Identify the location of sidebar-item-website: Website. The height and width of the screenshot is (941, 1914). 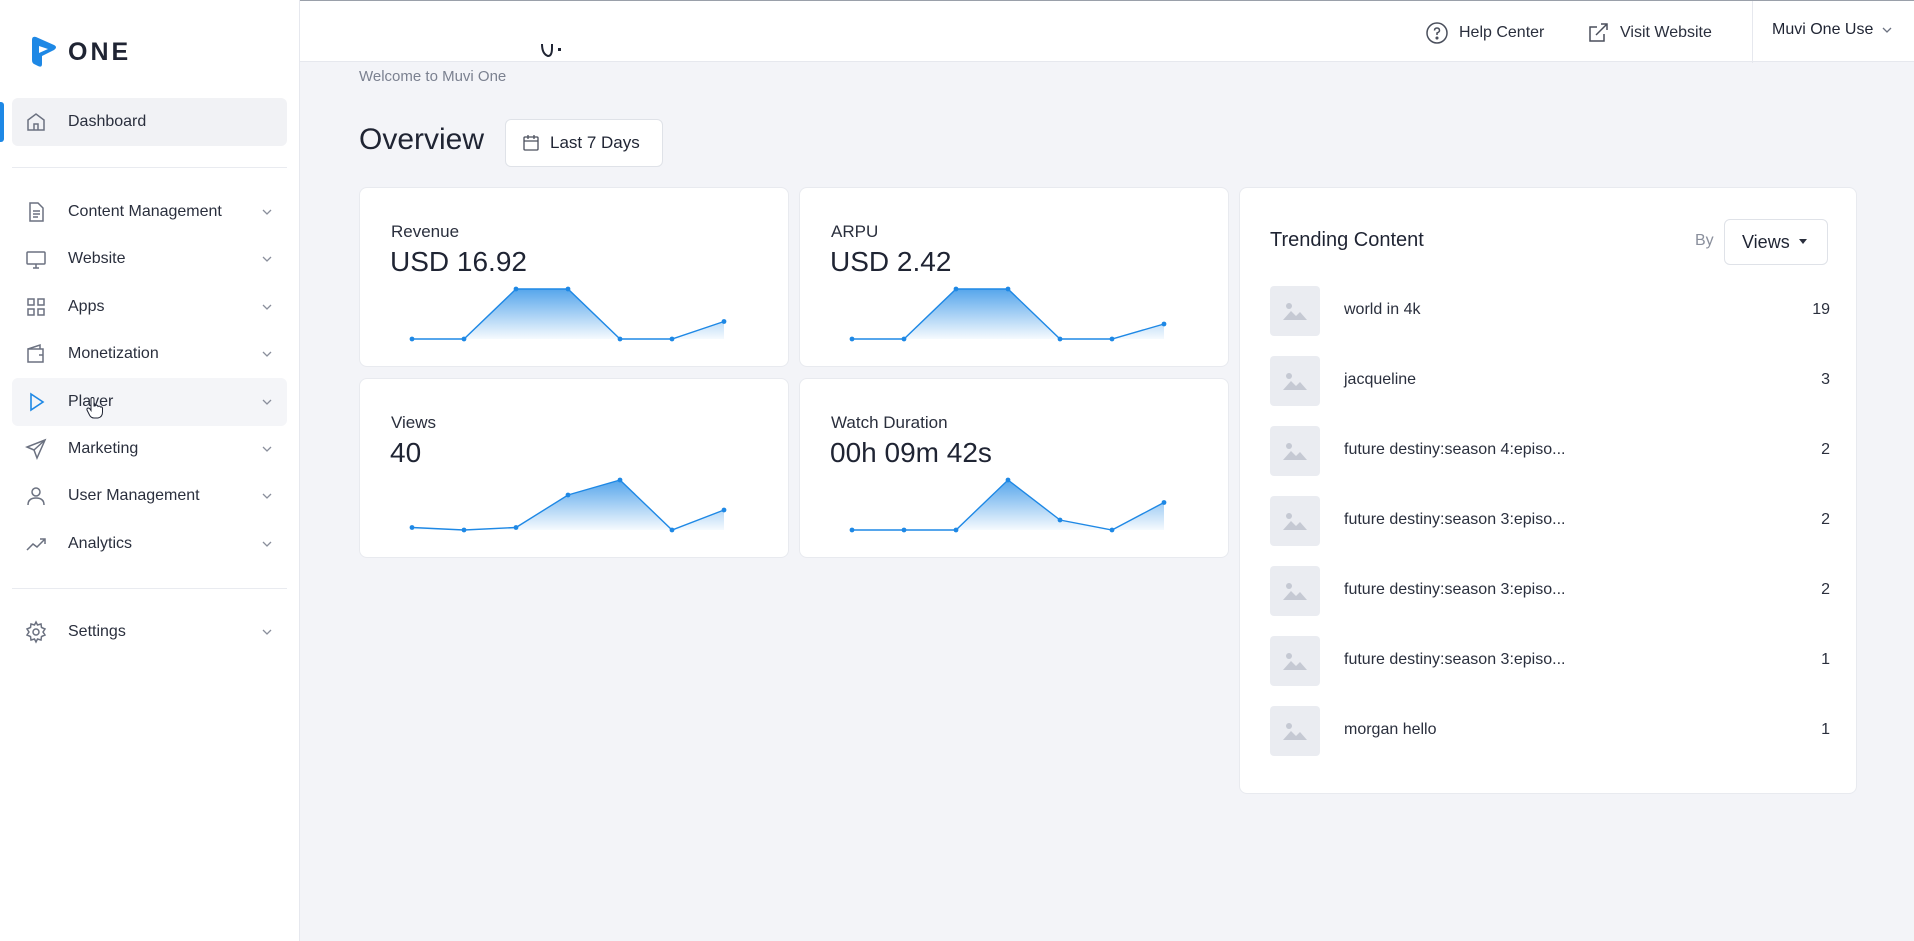
(149, 259).